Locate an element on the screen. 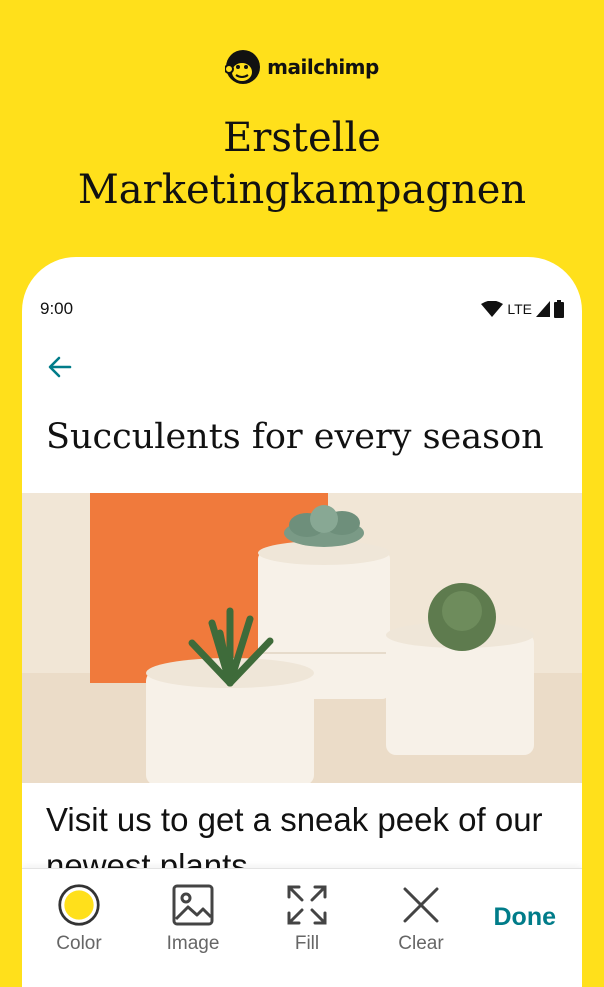 This screenshot has height=987, width=604. freddie-chimp-icon is located at coordinates (243, 67).